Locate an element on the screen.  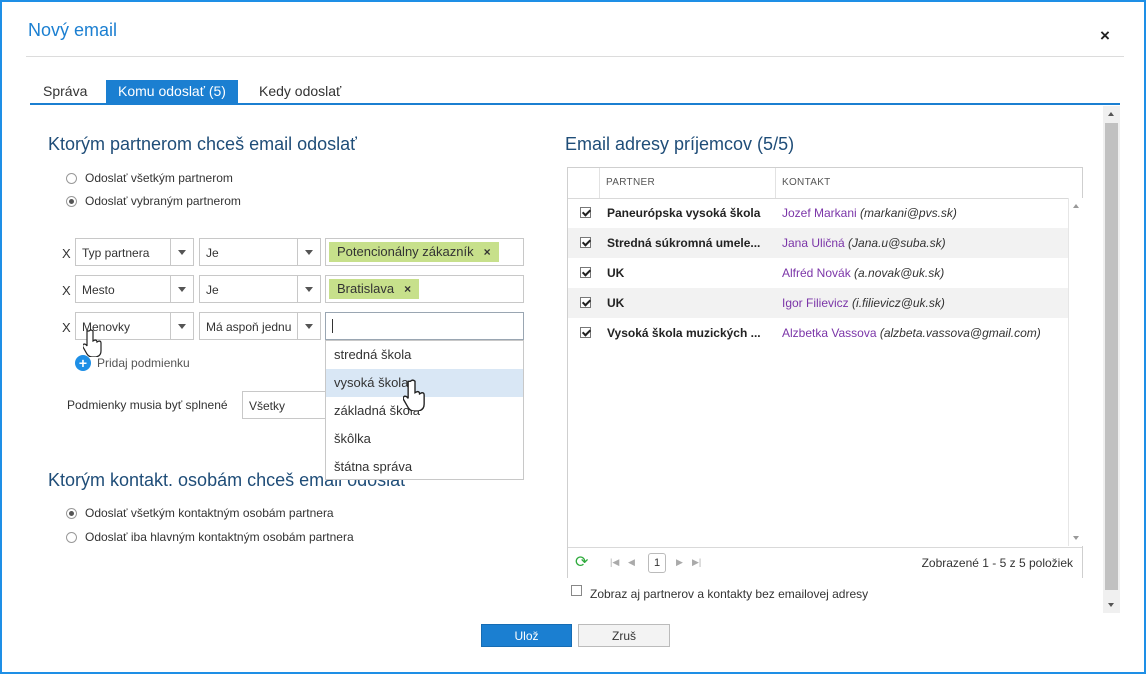
contact-name: Alzbetka Vassova is located at coordinates (829, 333).